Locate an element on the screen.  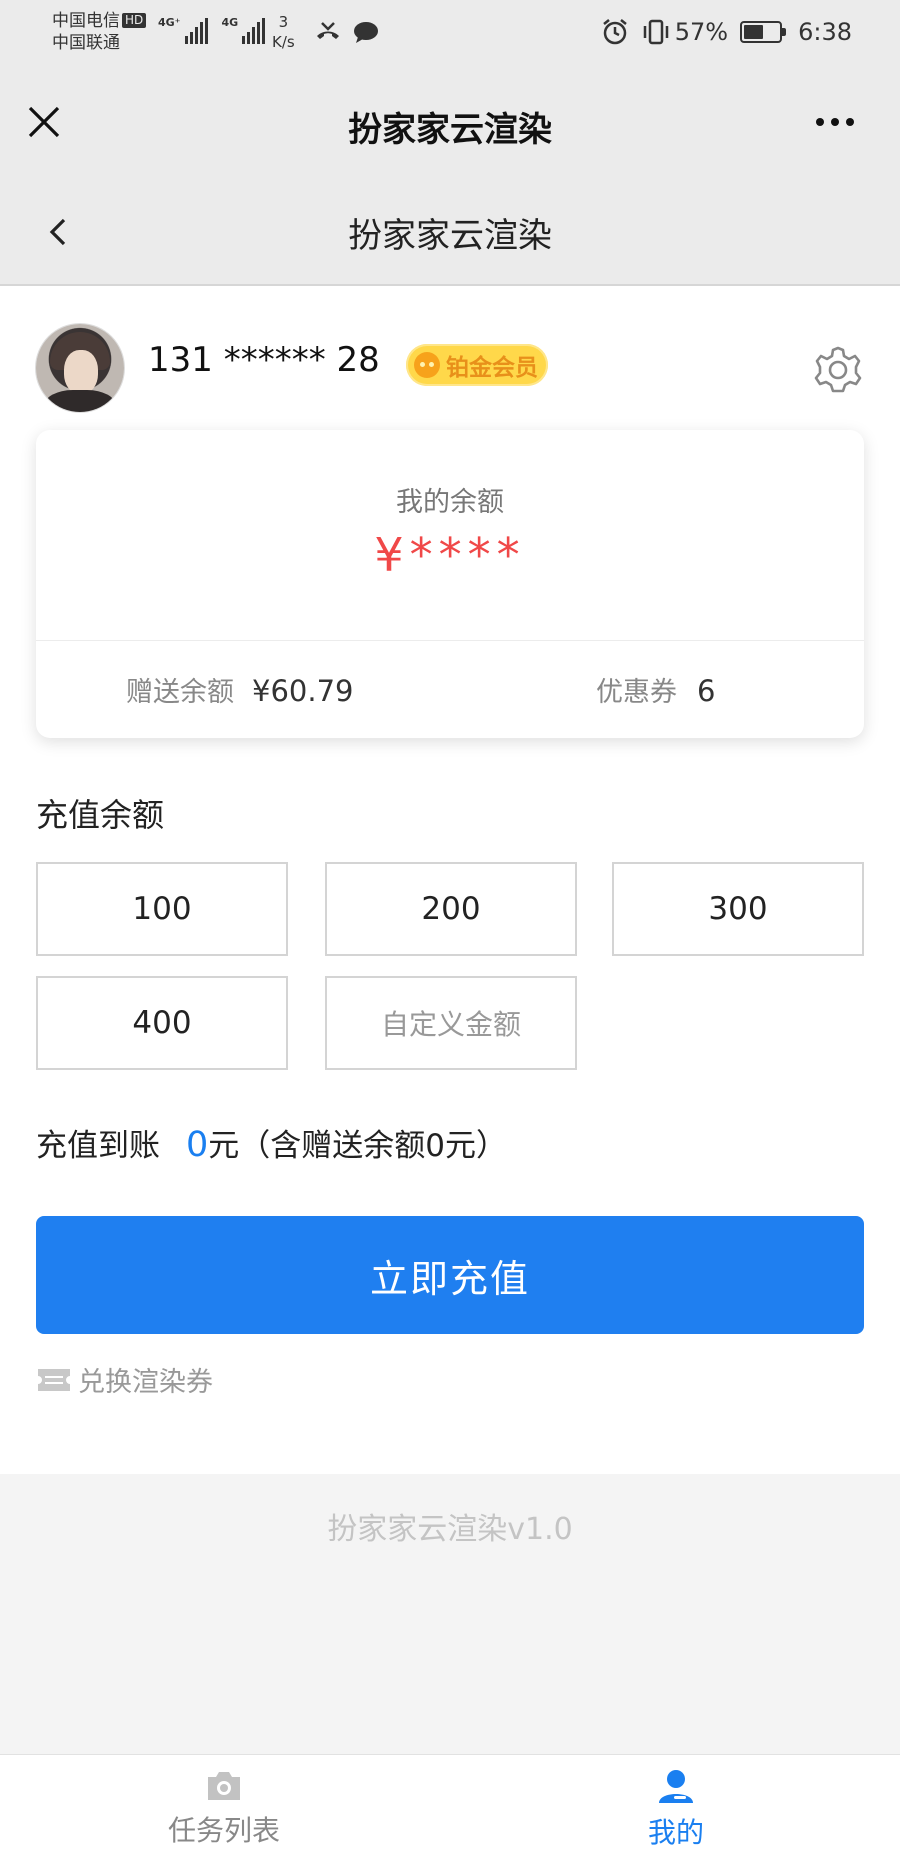
network-type-1: 4G⁺ is located at coordinates (169, 22).